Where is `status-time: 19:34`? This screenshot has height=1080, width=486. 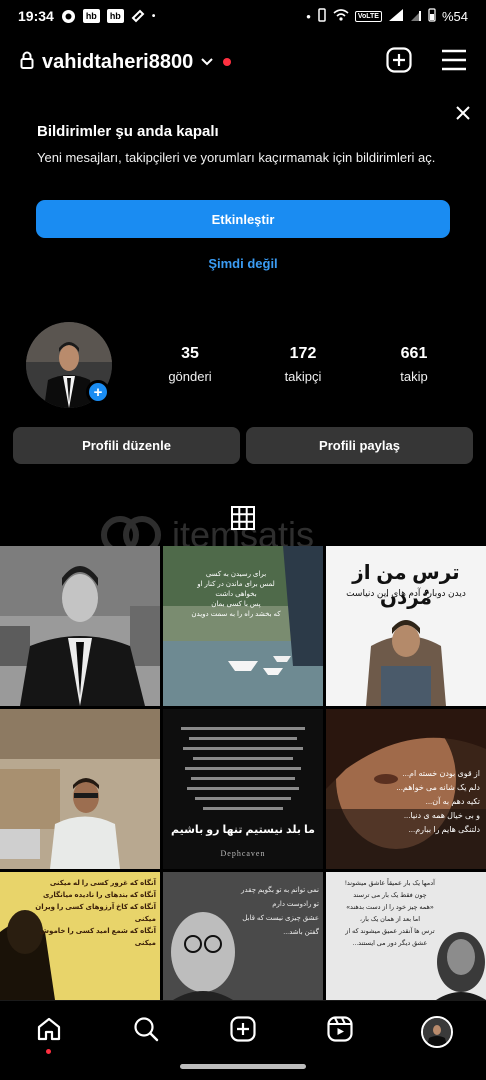 status-time: 19:34 is located at coordinates (36, 16).